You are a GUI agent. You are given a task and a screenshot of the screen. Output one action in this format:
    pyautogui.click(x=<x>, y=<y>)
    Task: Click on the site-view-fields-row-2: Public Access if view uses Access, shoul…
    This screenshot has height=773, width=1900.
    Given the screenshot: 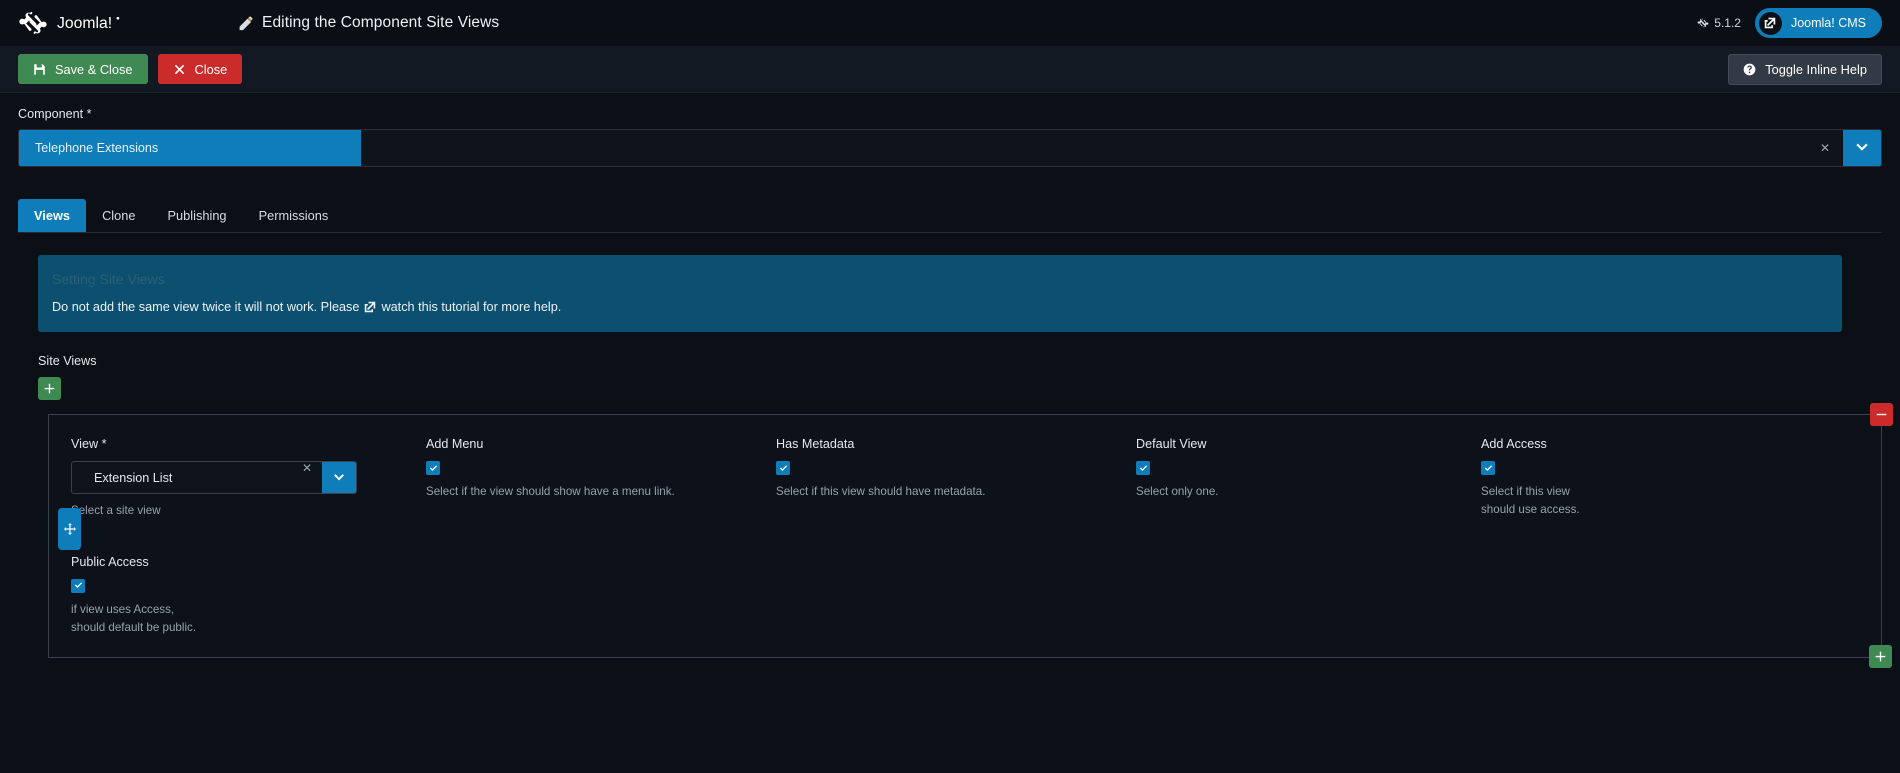 What is the action you would take?
    pyautogui.click(x=965, y=595)
    